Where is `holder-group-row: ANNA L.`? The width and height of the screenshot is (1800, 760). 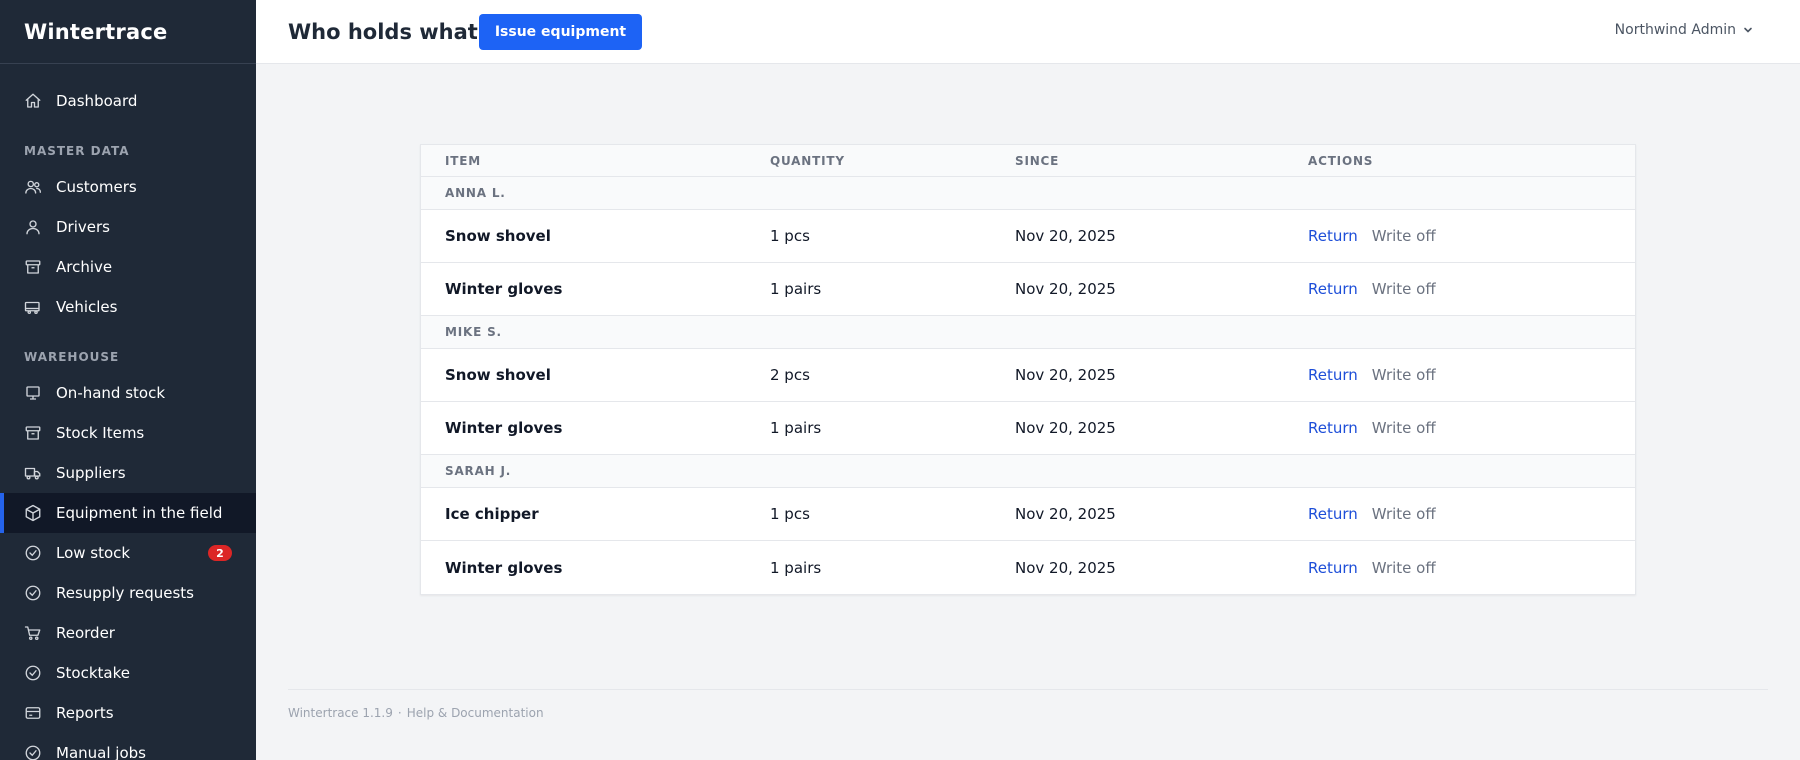
holder-group-row: ANNA L. is located at coordinates (1028, 193).